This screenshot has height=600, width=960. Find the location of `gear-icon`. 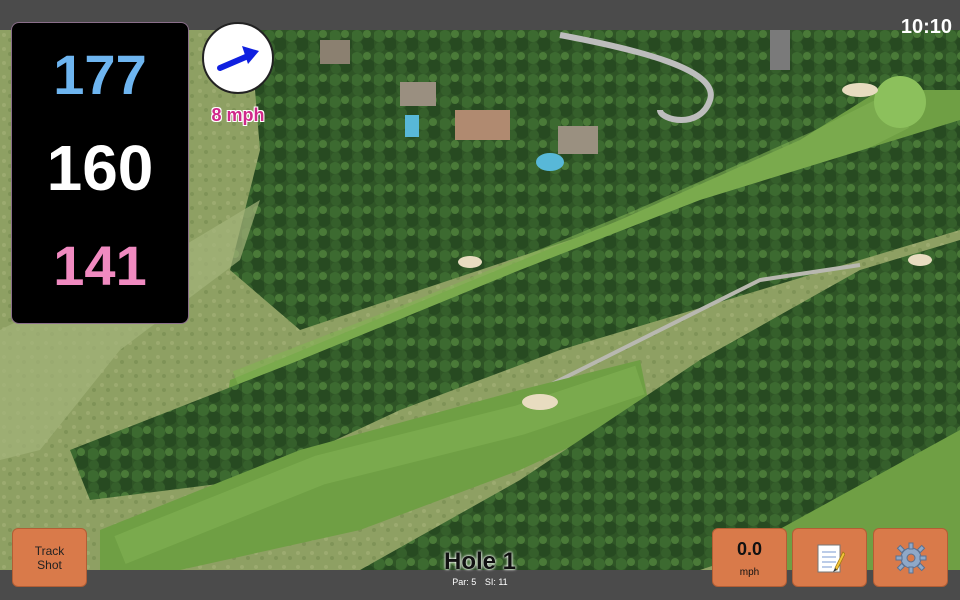

gear-icon is located at coordinates (910, 557).